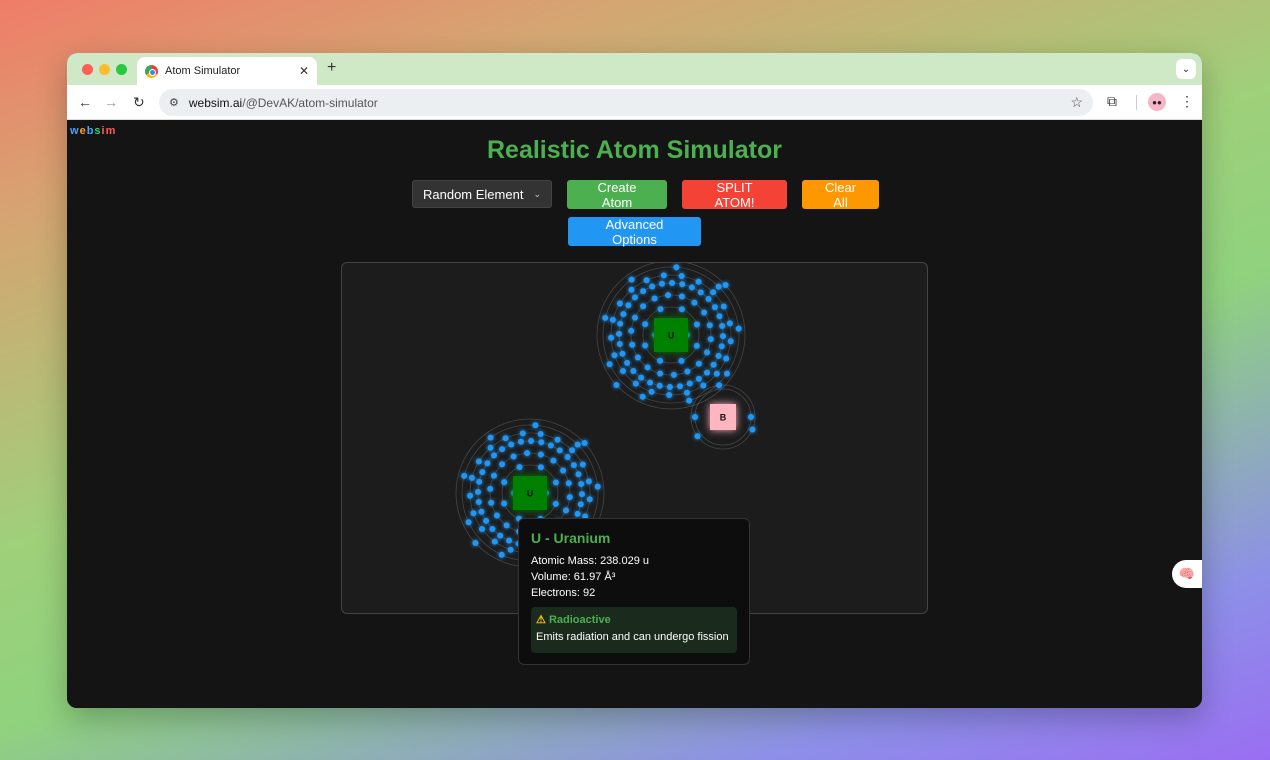 The height and width of the screenshot is (760, 1270). I want to click on browser-menu-icon: ⋮, so click(1187, 101).